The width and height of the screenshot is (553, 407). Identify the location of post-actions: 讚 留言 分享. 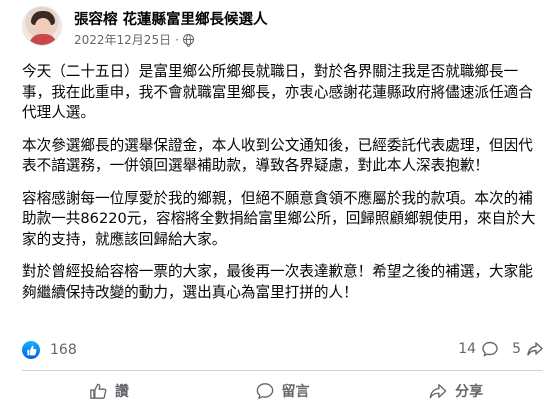
(282, 390).